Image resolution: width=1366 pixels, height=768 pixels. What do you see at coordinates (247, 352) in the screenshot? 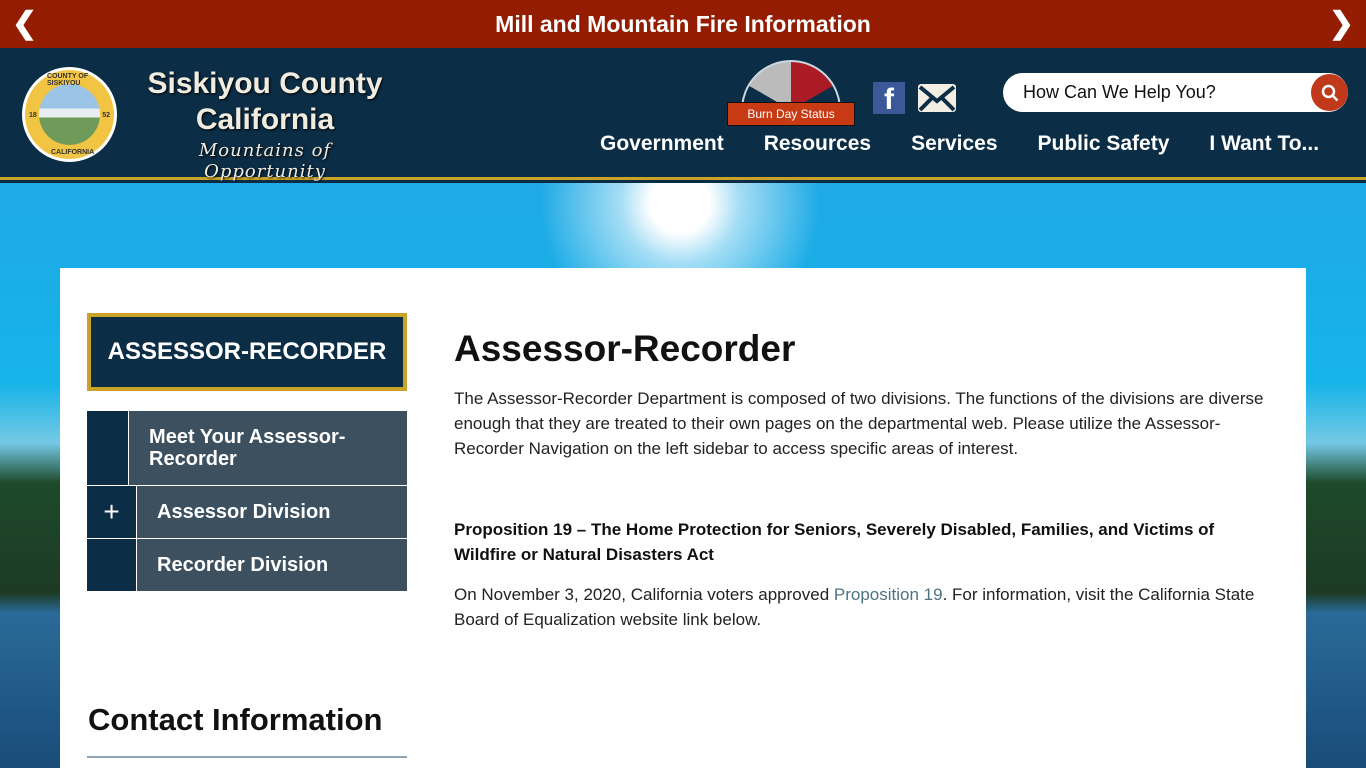
I see `department-title: ASSESSOR-RECORDER` at bounding box center [247, 352].